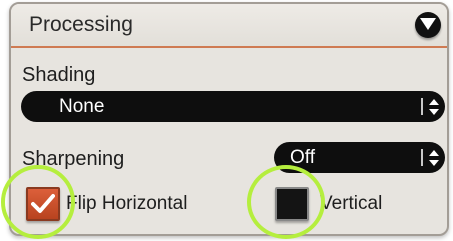 Image resolution: width=453 pixels, height=241 pixels. I want to click on flip-horizontal-label: Flip Horizontal, so click(127, 203).